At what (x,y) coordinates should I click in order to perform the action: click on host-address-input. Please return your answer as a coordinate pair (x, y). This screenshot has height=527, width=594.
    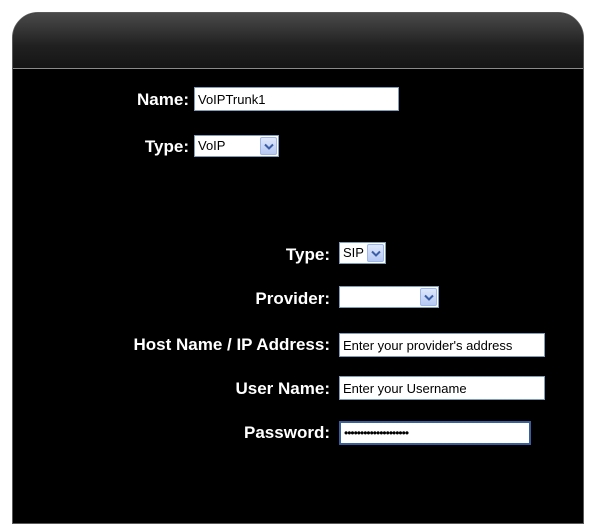
    Looking at the image, I should click on (442, 345).